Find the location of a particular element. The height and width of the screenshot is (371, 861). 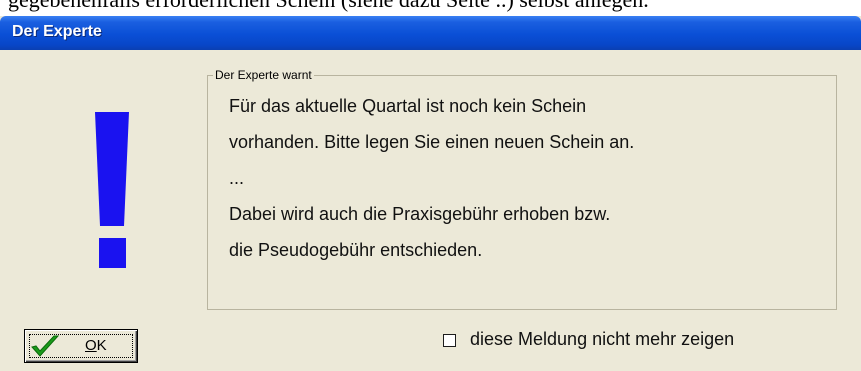

dont-show-again-checkbox is located at coordinates (449, 340).